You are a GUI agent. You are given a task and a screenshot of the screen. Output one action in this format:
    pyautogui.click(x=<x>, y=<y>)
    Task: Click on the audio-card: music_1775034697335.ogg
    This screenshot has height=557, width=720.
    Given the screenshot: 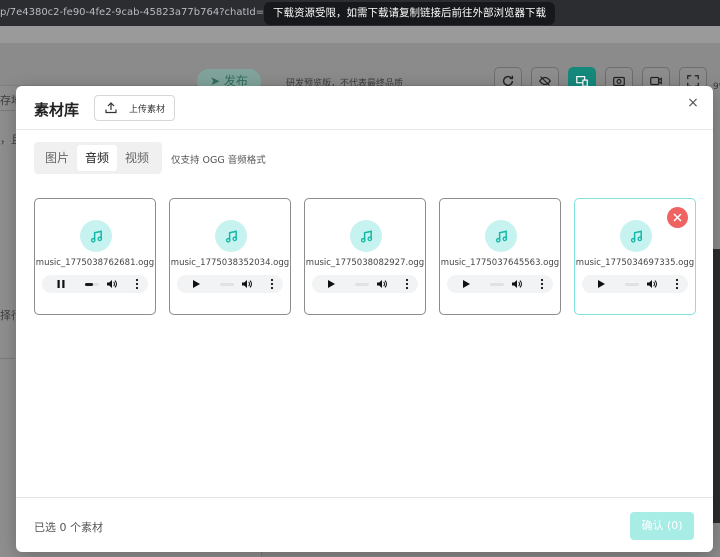 What is the action you would take?
    pyautogui.click(x=635, y=256)
    